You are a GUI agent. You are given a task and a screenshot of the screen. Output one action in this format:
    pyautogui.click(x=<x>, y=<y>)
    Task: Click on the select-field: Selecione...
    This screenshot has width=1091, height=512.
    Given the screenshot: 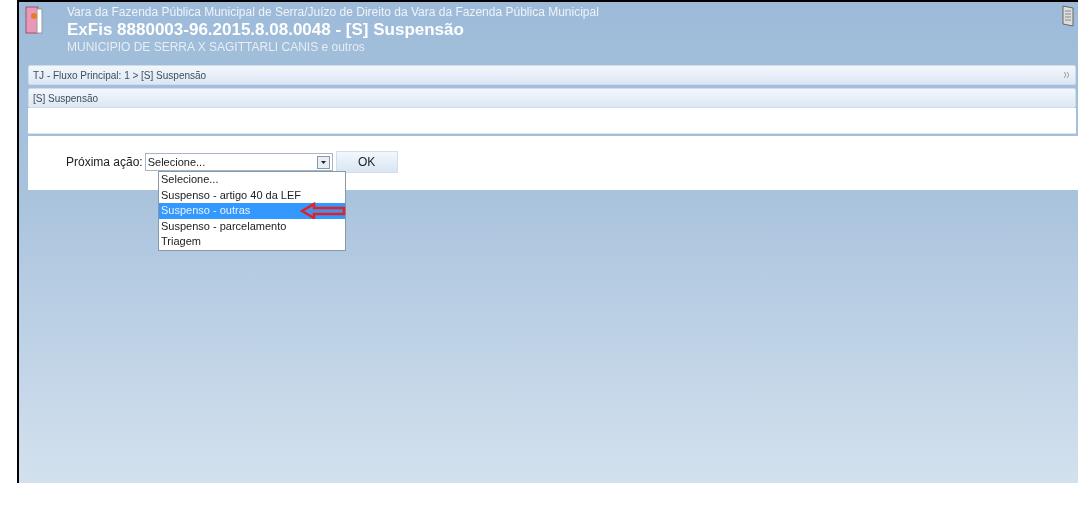 What is the action you would take?
    pyautogui.click(x=238, y=162)
    